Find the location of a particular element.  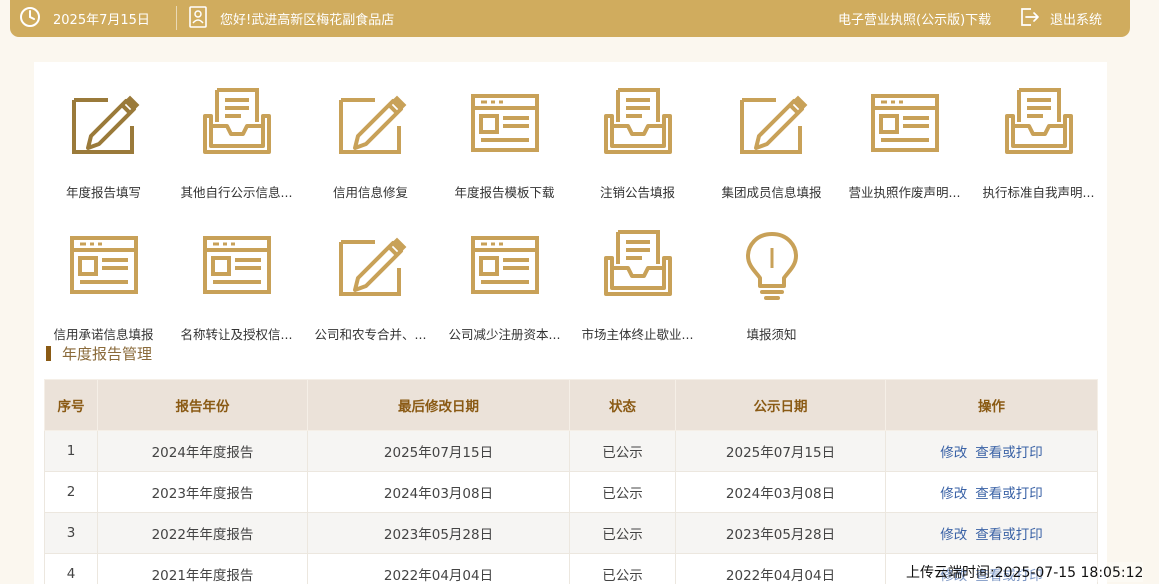

col-header-year: 报告年份 is located at coordinates (202, 405).